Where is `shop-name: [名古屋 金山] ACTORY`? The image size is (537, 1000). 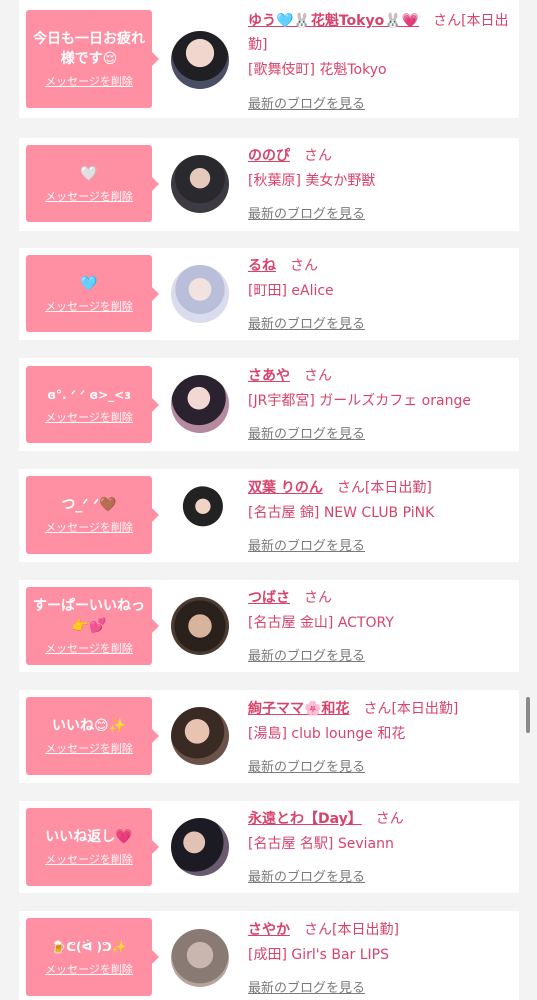 shop-name: [名古屋 金山] ACTORY is located at coordinates (321, 623).